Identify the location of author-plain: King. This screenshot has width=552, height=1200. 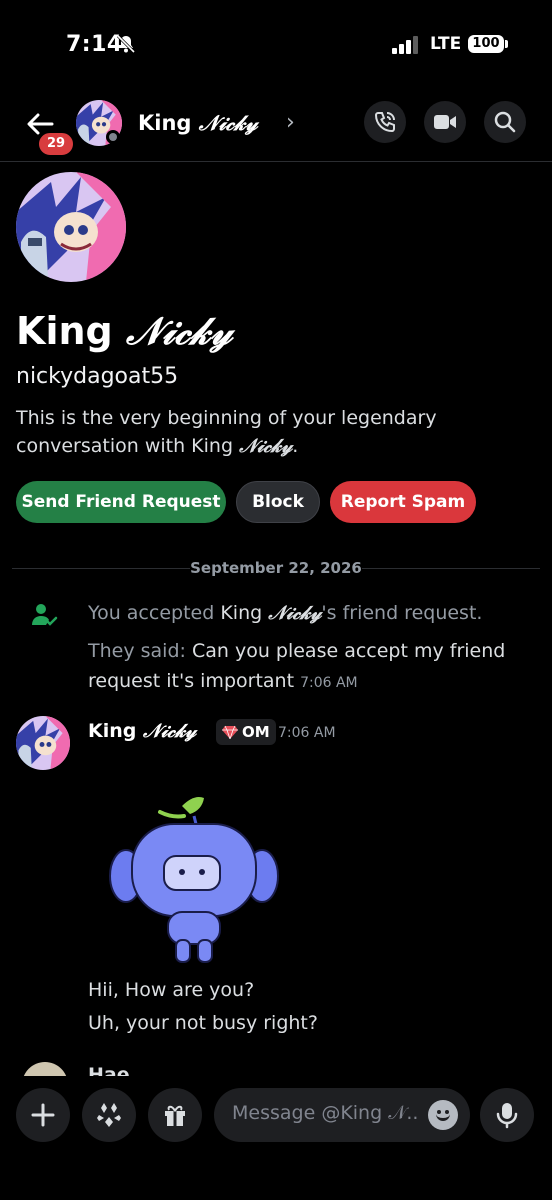
(115, 731).